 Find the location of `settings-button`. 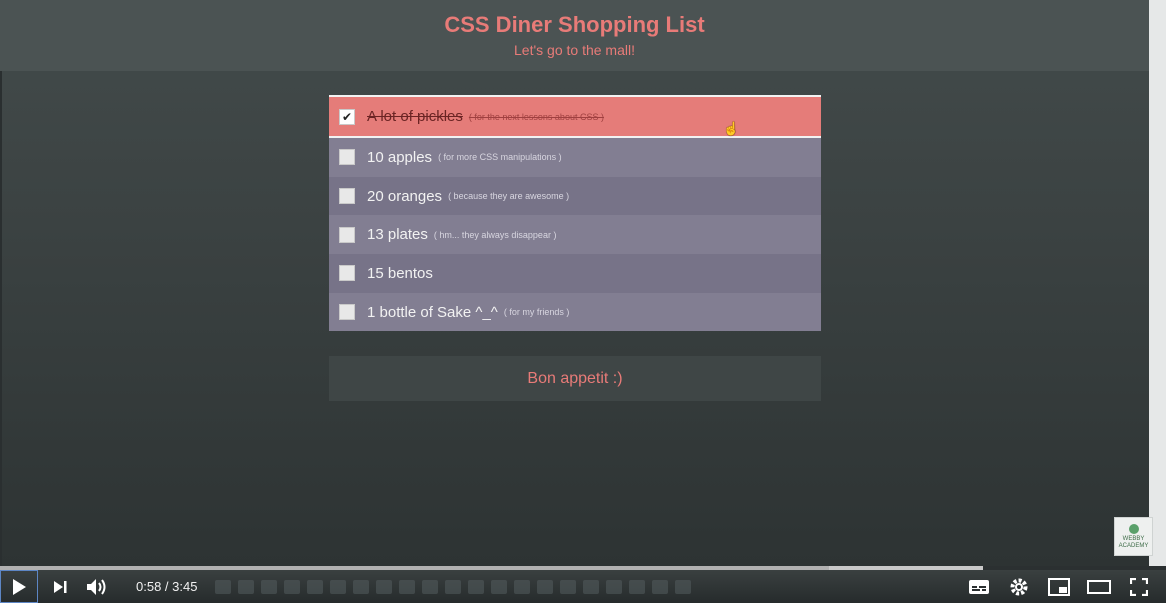

settings-button is located at coordinates (1019, 587).